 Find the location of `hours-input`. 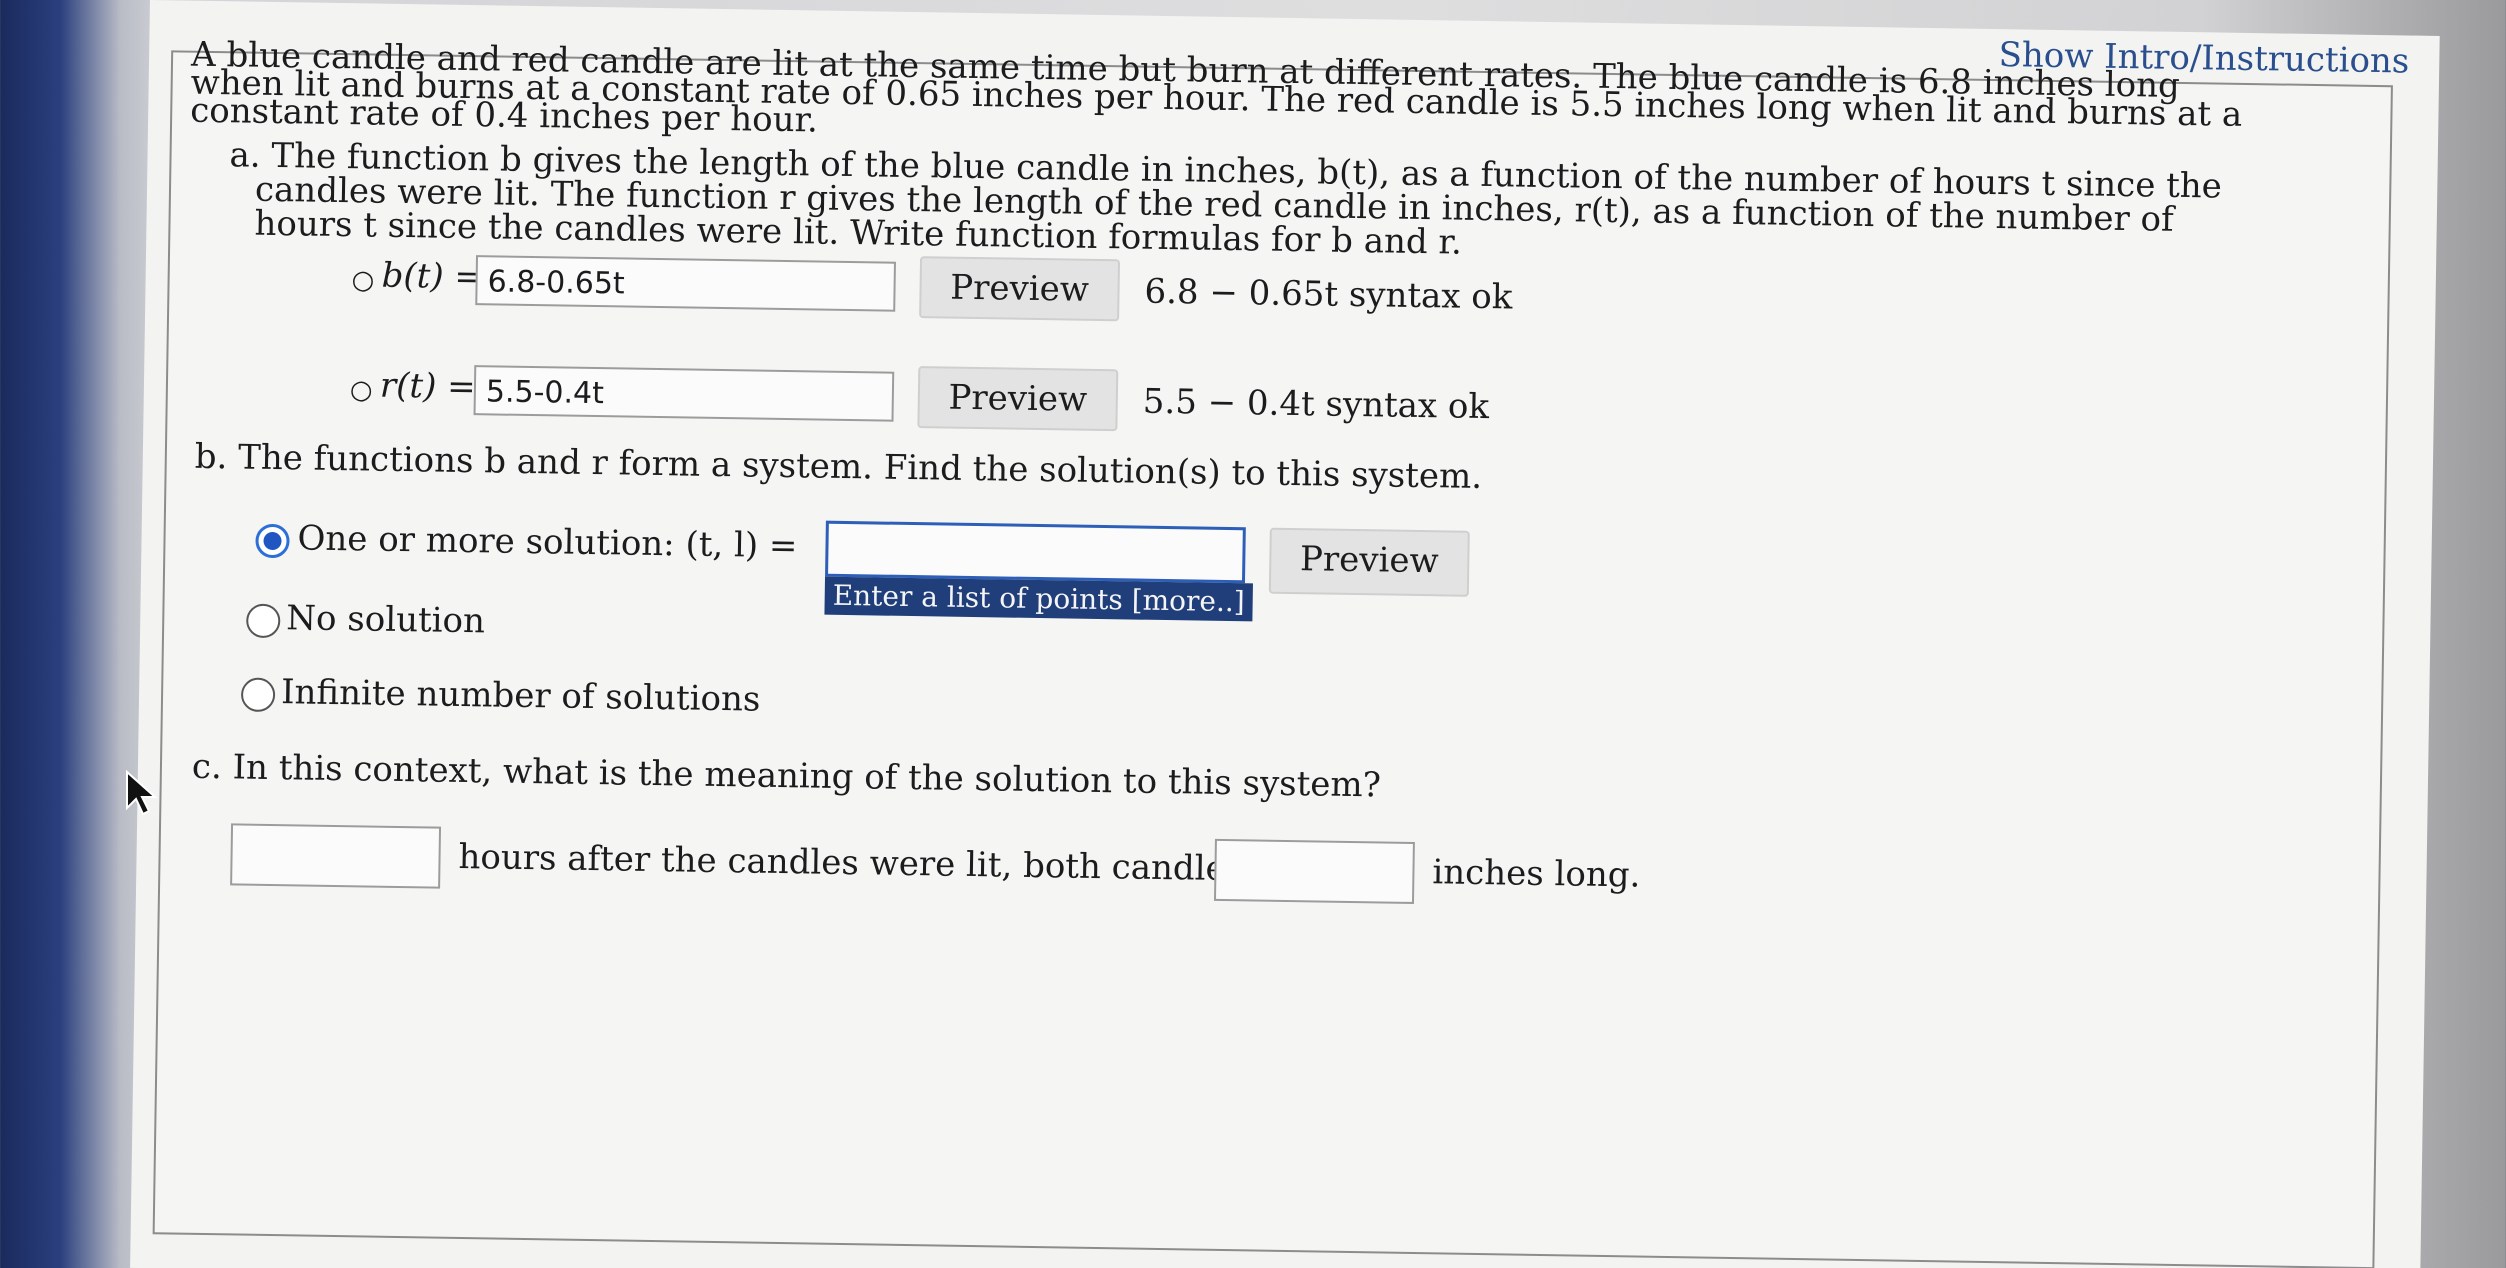

hours-input is located at coordinates (336, 856).